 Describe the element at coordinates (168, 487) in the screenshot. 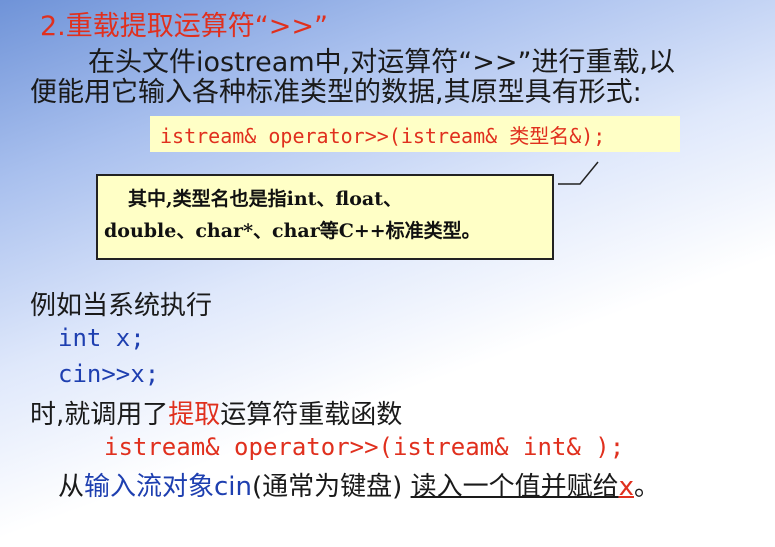

I see `from-stream: 输入流对象cin` at that location.